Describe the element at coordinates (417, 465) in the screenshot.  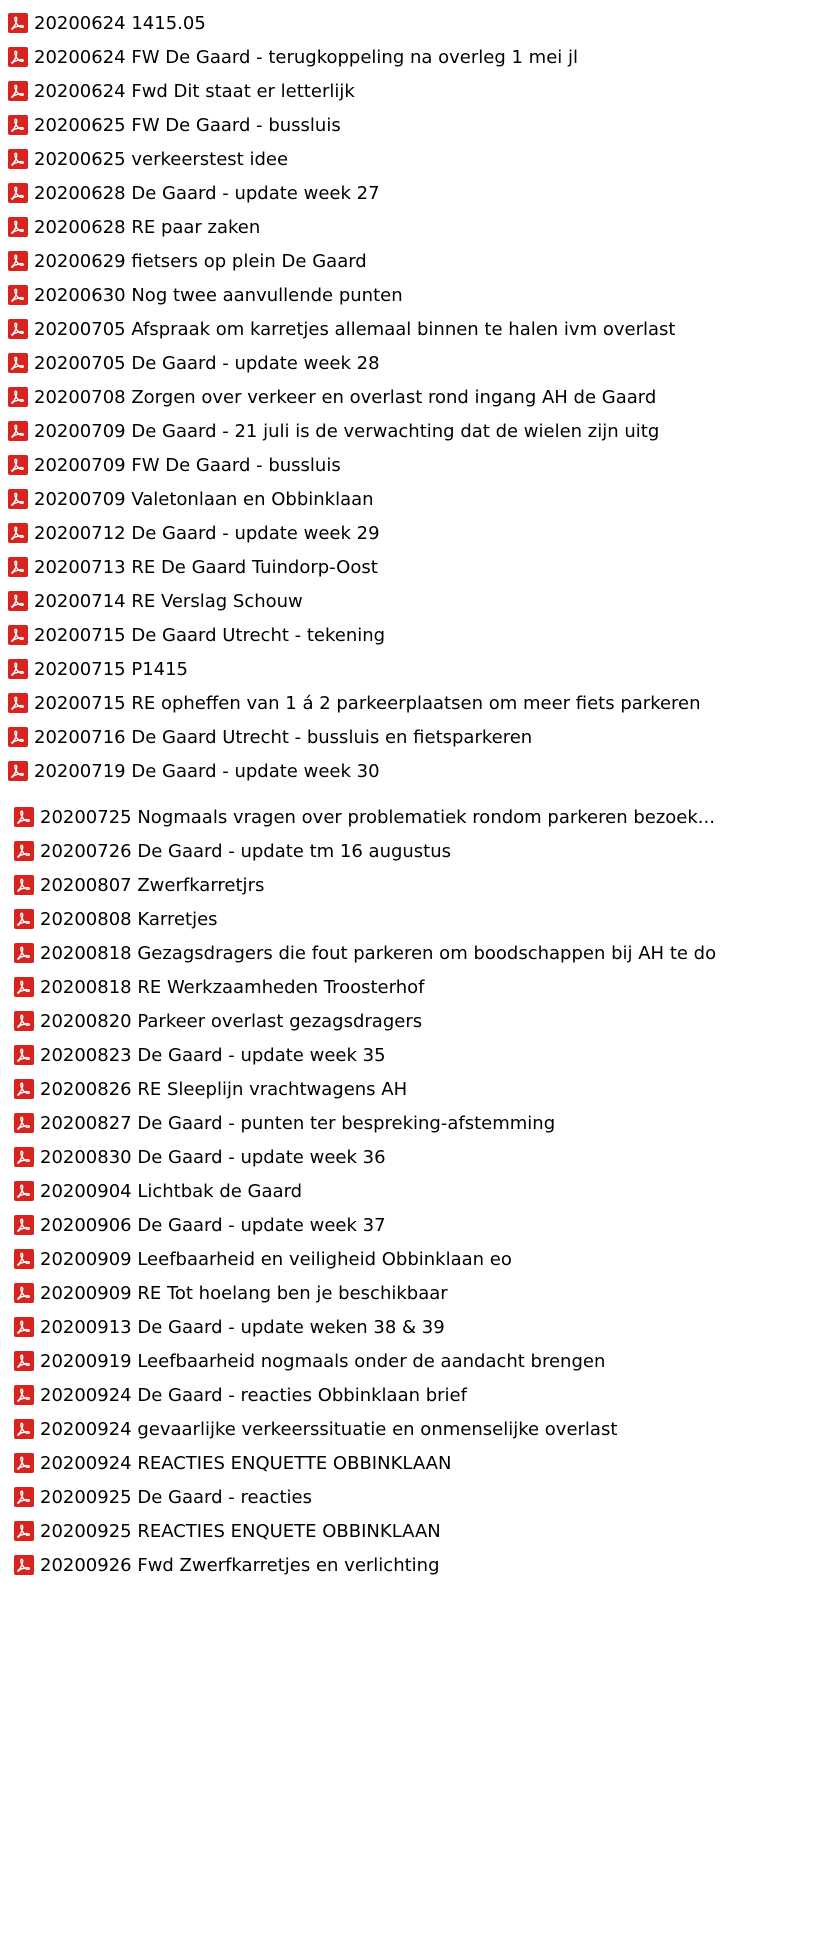
I see `file-row: 20200709 FW De Gaard - bussluis` at that location.